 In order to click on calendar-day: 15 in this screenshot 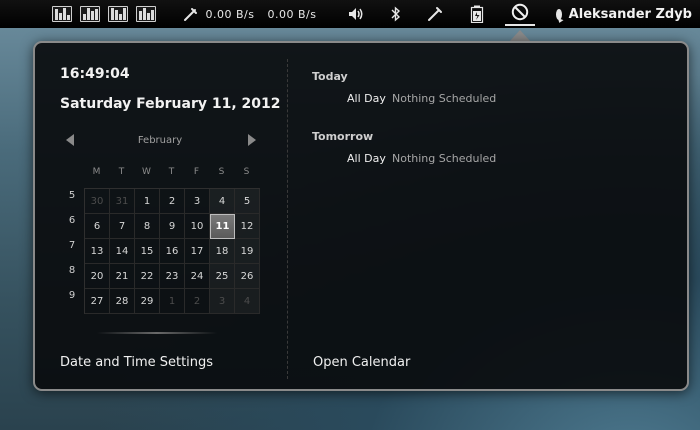, I will do `click(147, 251)`.